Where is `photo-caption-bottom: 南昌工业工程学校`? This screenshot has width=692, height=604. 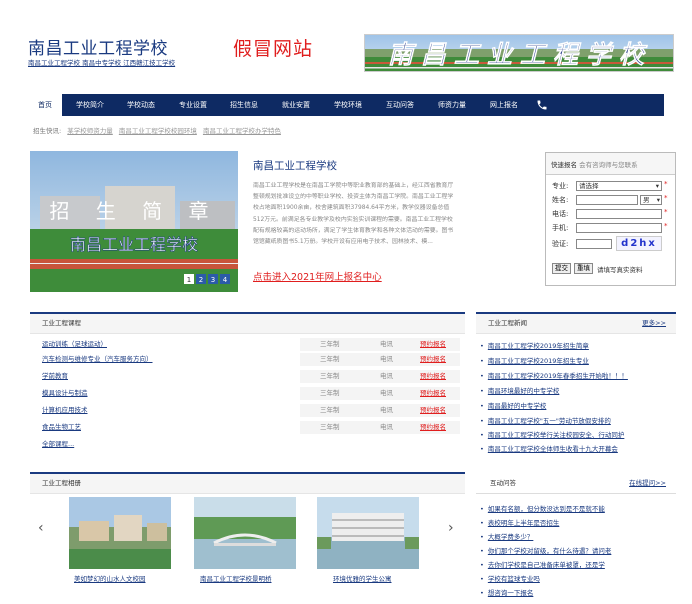
photo-caption-bottom: 南昌工业工程学校 is located at coordinates (134, 244).